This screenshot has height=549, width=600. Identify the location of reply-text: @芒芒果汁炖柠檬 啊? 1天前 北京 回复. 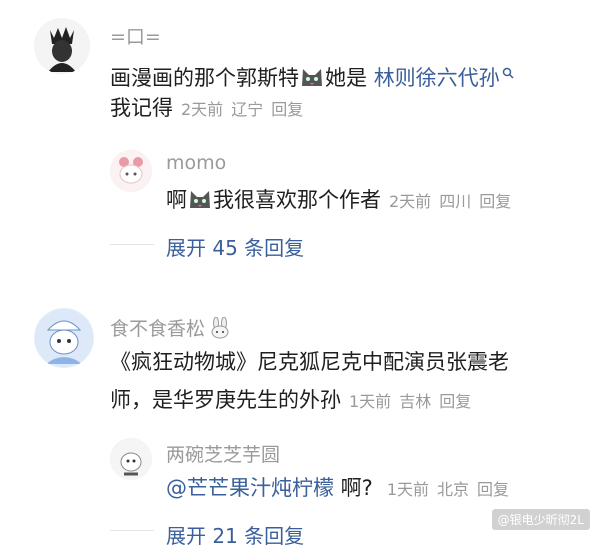
(337, 489).